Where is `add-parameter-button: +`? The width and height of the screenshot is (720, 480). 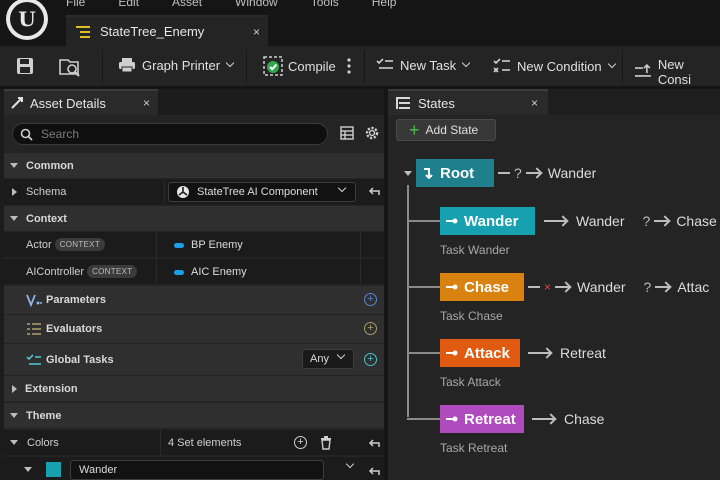
add-parameter-button: + is located at coordinates (370, 299).